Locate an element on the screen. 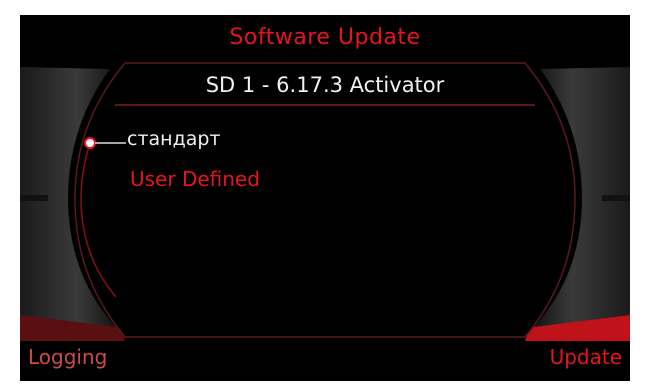 This screenshot has width=651, height=391. panel-title: SD 1 - 6.17.3 Activator is located at coordinates (325, 85).